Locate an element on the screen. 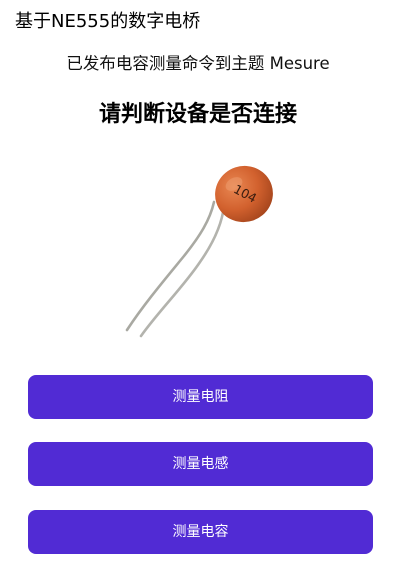  connection-prompt: 请判断设备是否连接 is located at coordinates (197, 114).